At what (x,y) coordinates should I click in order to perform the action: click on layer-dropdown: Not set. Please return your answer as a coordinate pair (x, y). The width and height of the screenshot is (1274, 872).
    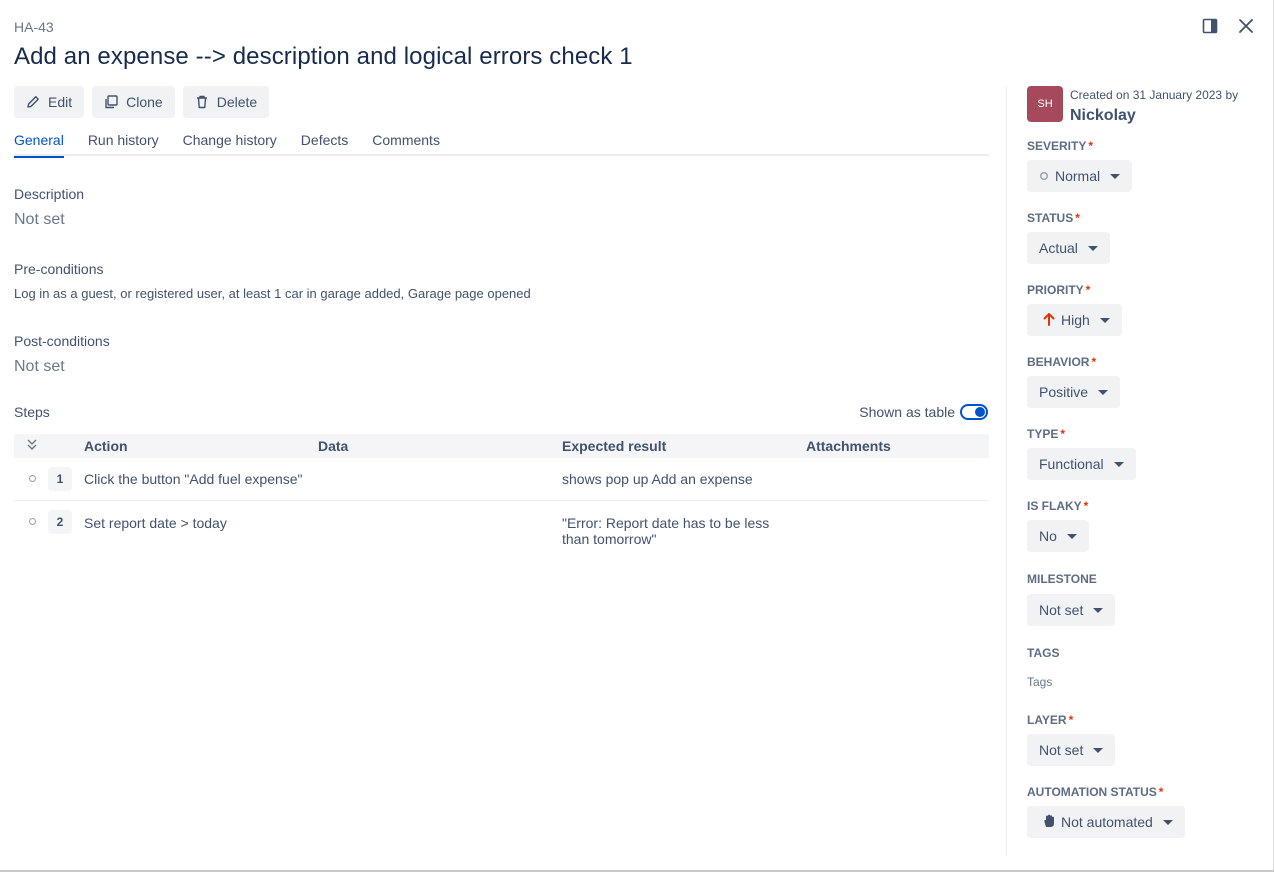
    Looking at the image, I should click on (1071, 750).